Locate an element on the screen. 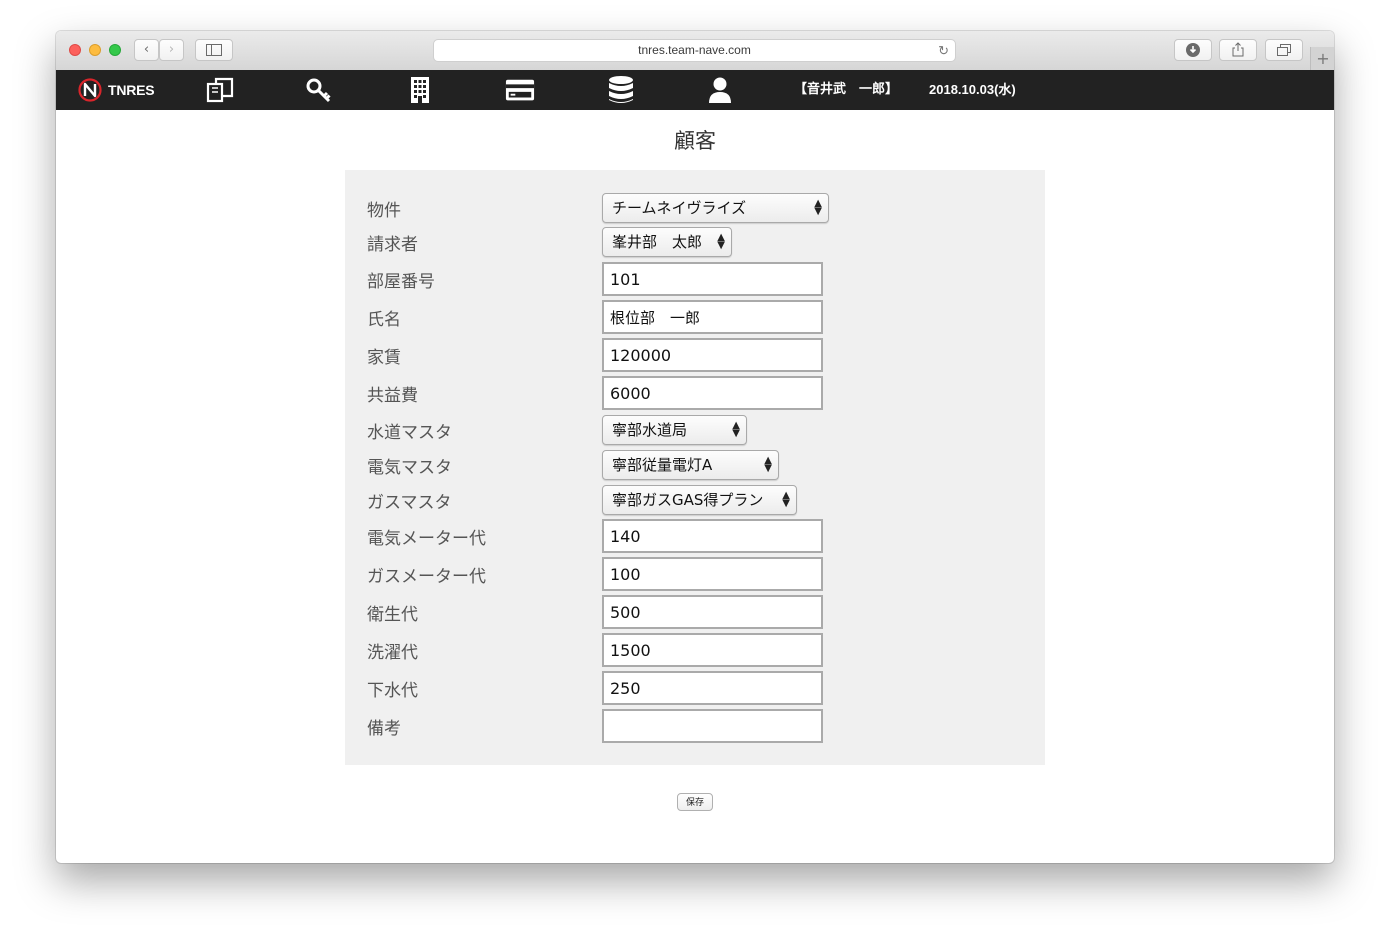  new-tab-button: + is located at coordinates (1322, 58).